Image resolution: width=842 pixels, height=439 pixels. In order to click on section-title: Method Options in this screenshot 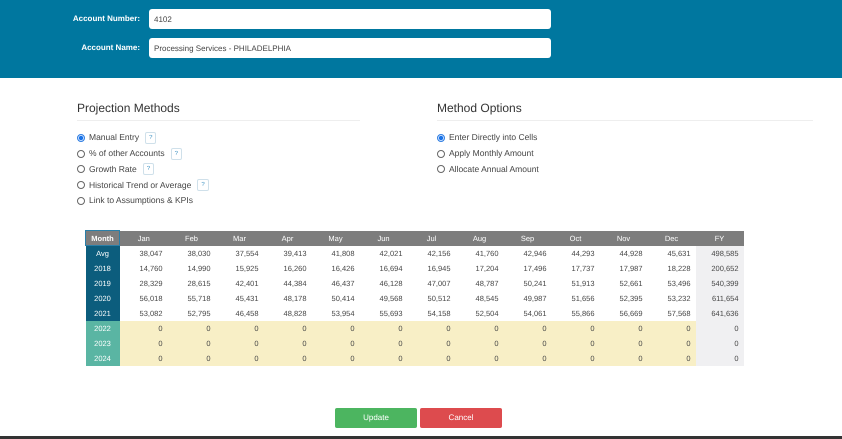, I will do `click(625, 110)`.